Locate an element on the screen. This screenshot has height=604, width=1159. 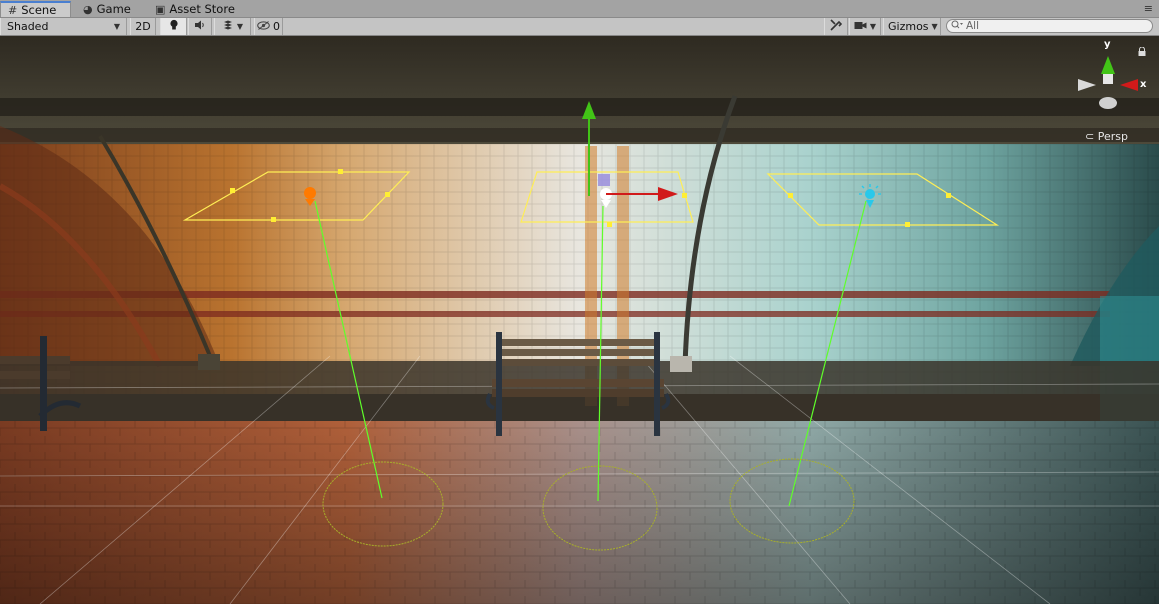
hidden-objects-toggle: 0 is located at coordinates (268, 26).